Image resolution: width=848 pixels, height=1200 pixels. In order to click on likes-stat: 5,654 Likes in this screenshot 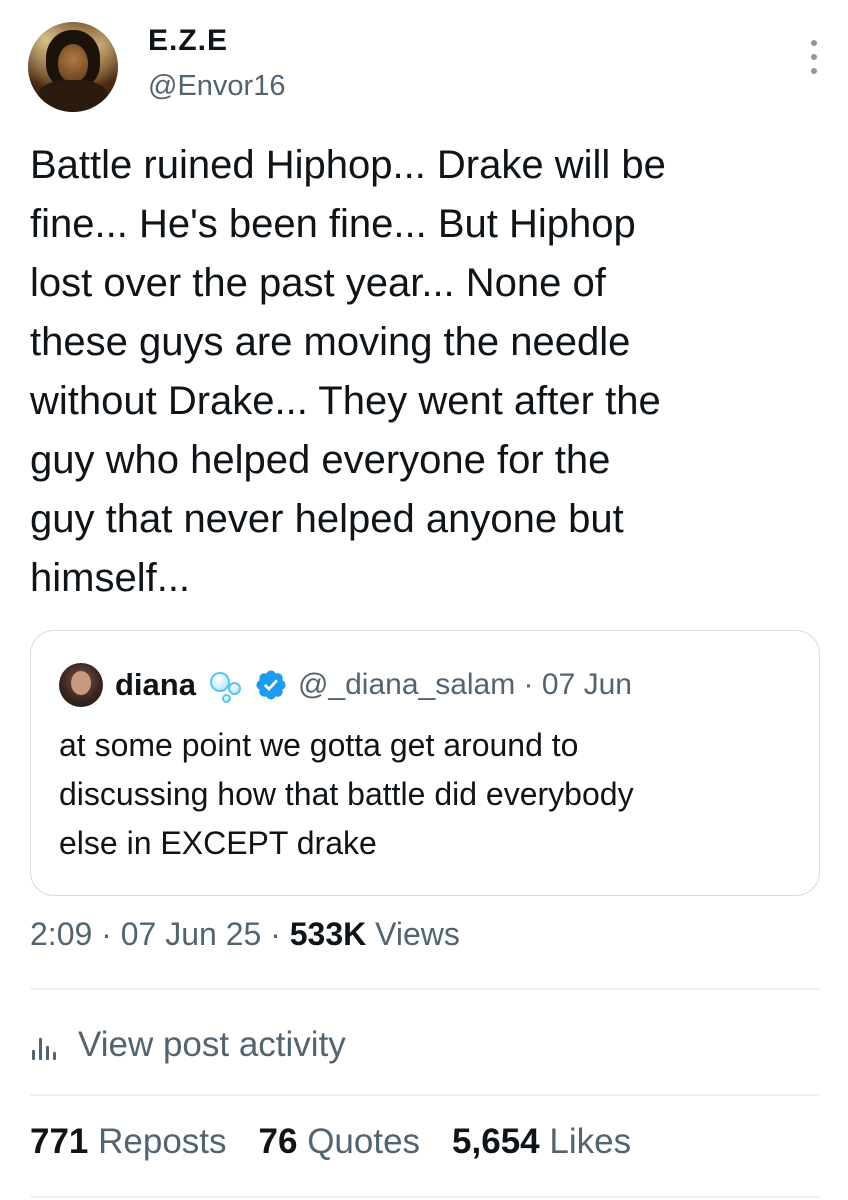, I will do `click(541, 1142)`.